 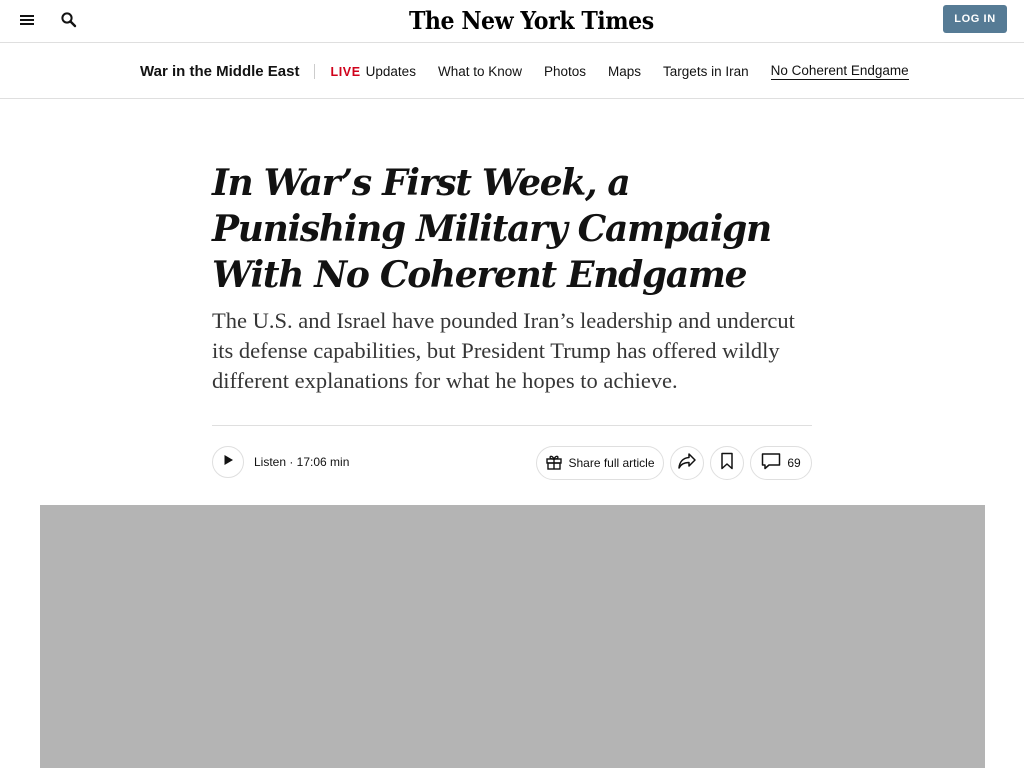 What do you see at coordinates (345, 71) in the screenshot?
I see `live-badge: LIVE` at bounding box center [345, 71].